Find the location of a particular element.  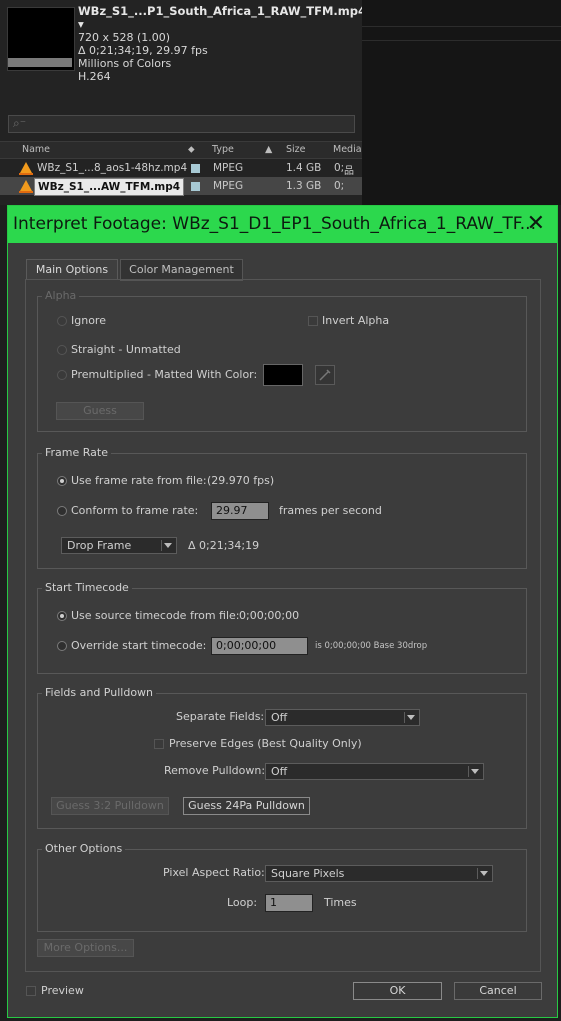

hierarchy-icon: 品 is located at coordinates (349, 169).